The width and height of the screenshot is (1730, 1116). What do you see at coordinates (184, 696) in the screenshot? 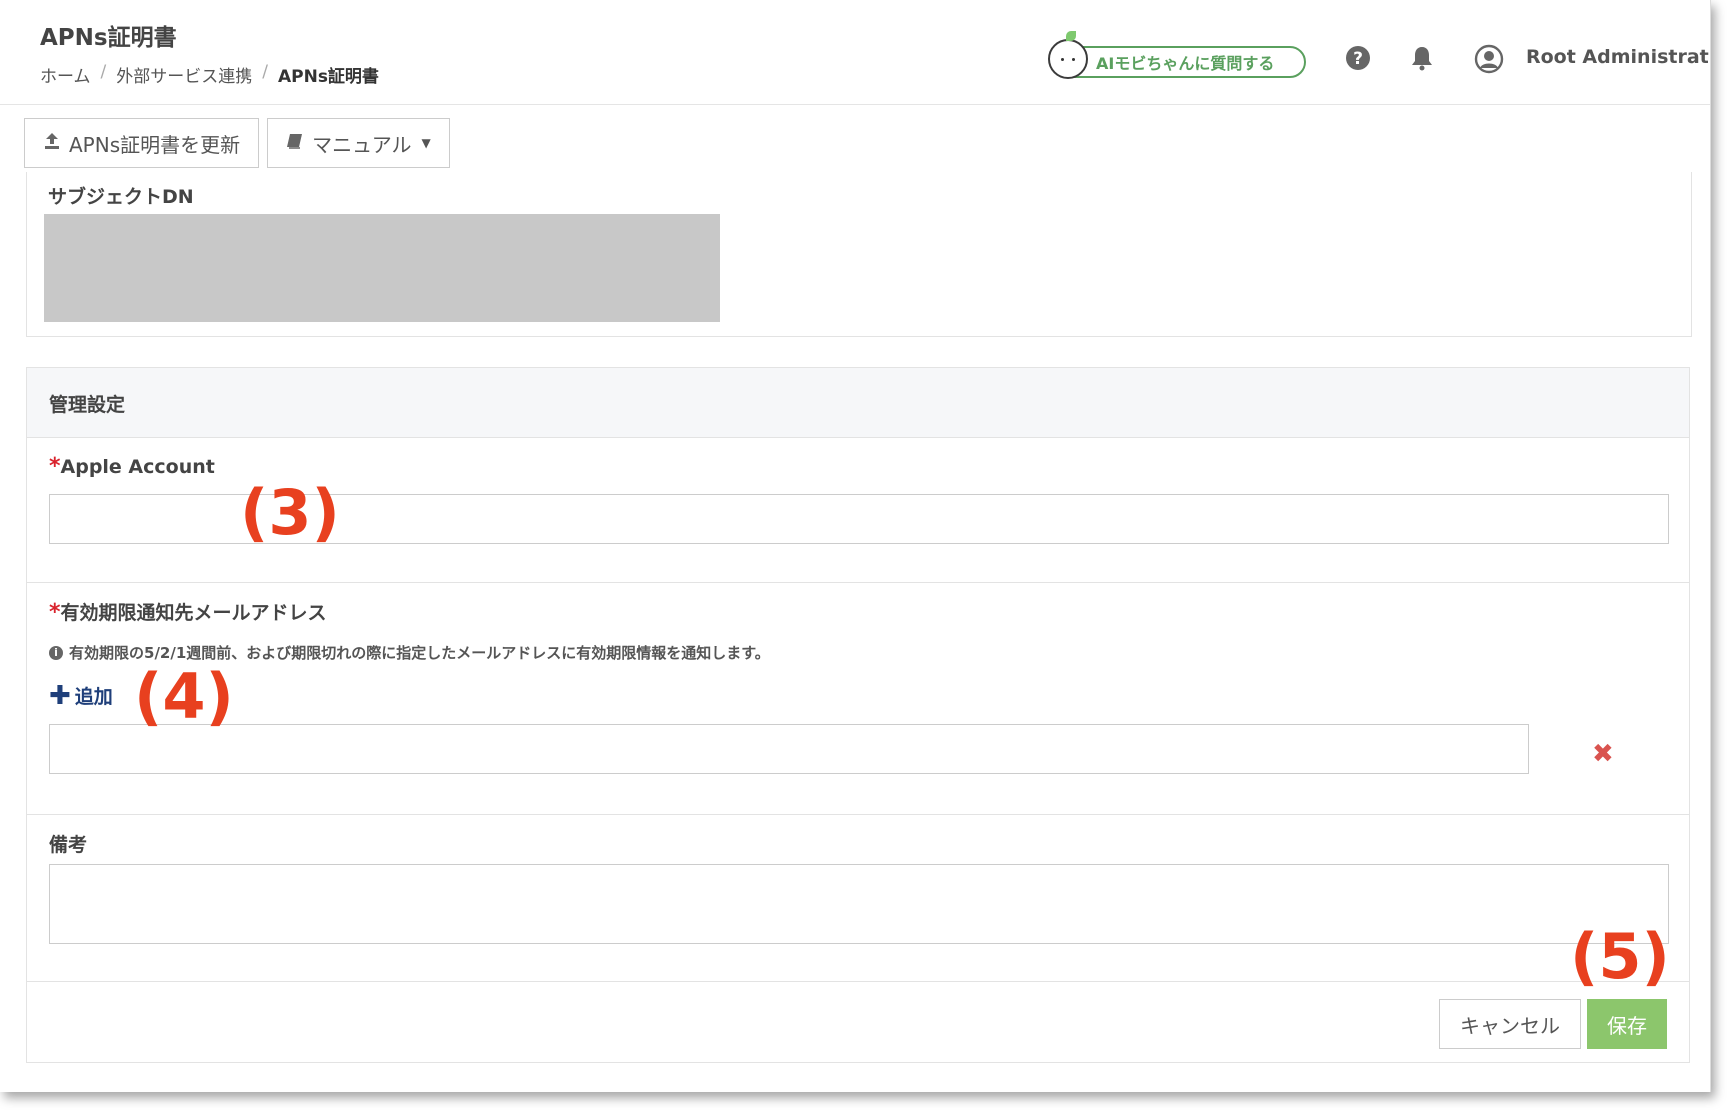
I see `annotation-4: (4)` at bounding box center [184, 696].